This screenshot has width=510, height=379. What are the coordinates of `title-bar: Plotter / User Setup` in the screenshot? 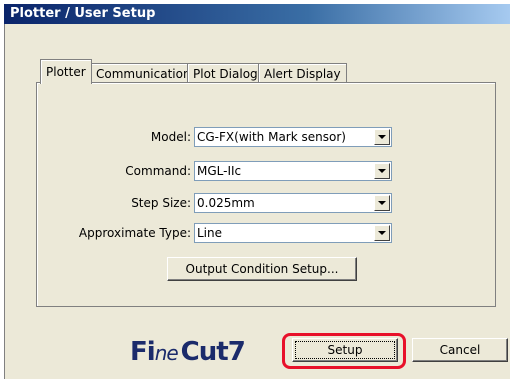 It's located at (257, 14).